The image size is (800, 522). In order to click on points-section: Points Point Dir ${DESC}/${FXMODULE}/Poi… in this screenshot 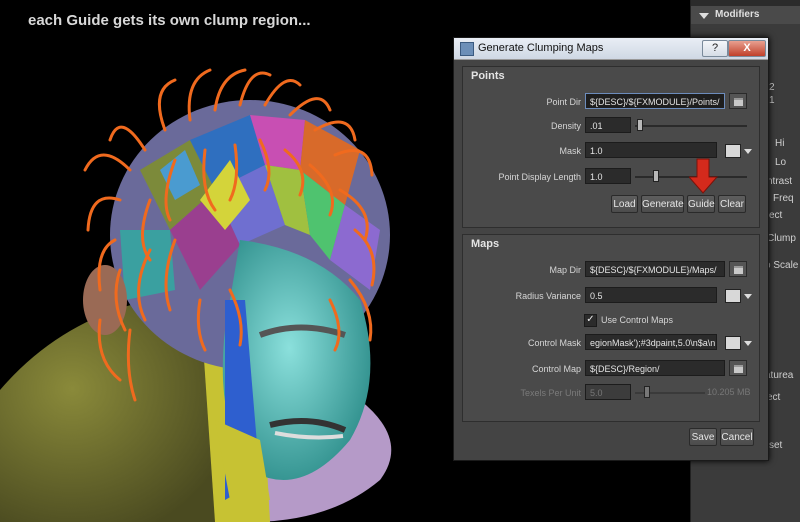, I will do `click(611, 147)`.